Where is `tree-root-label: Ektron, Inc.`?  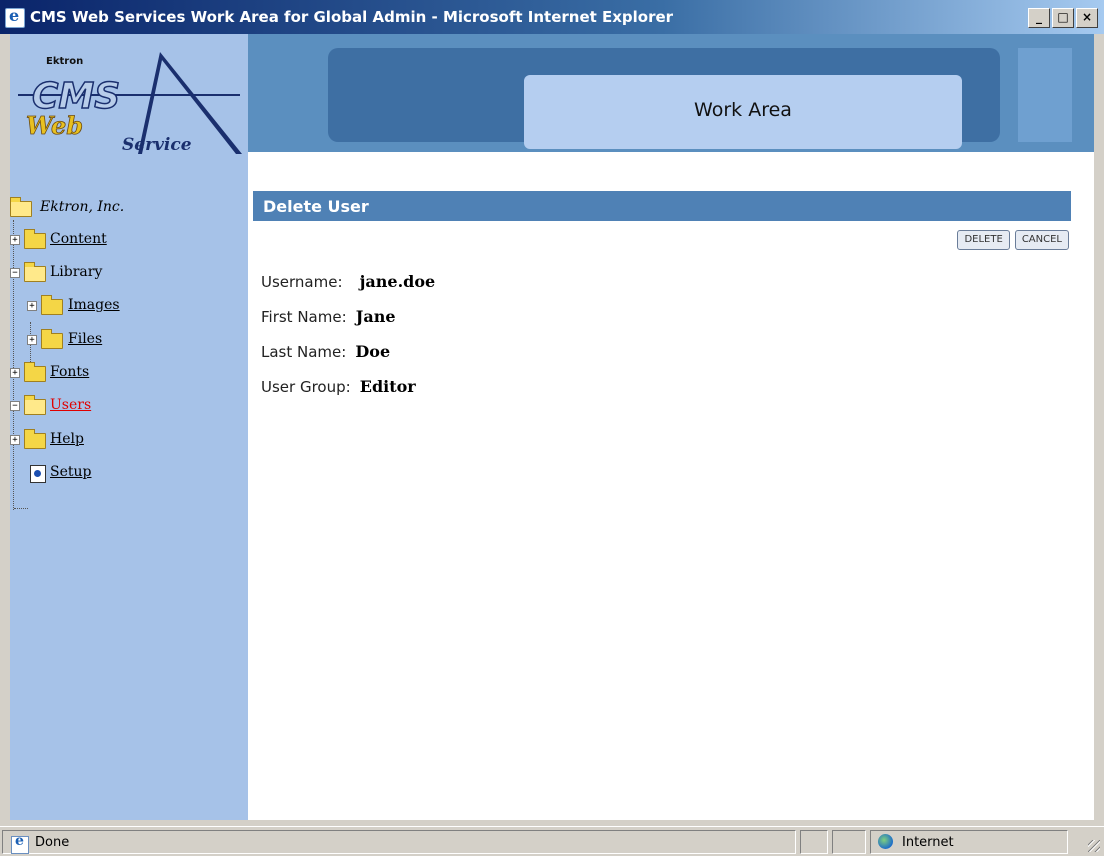
tree-root-label: Ektron, Inc. is located at coordinates (82, 207).